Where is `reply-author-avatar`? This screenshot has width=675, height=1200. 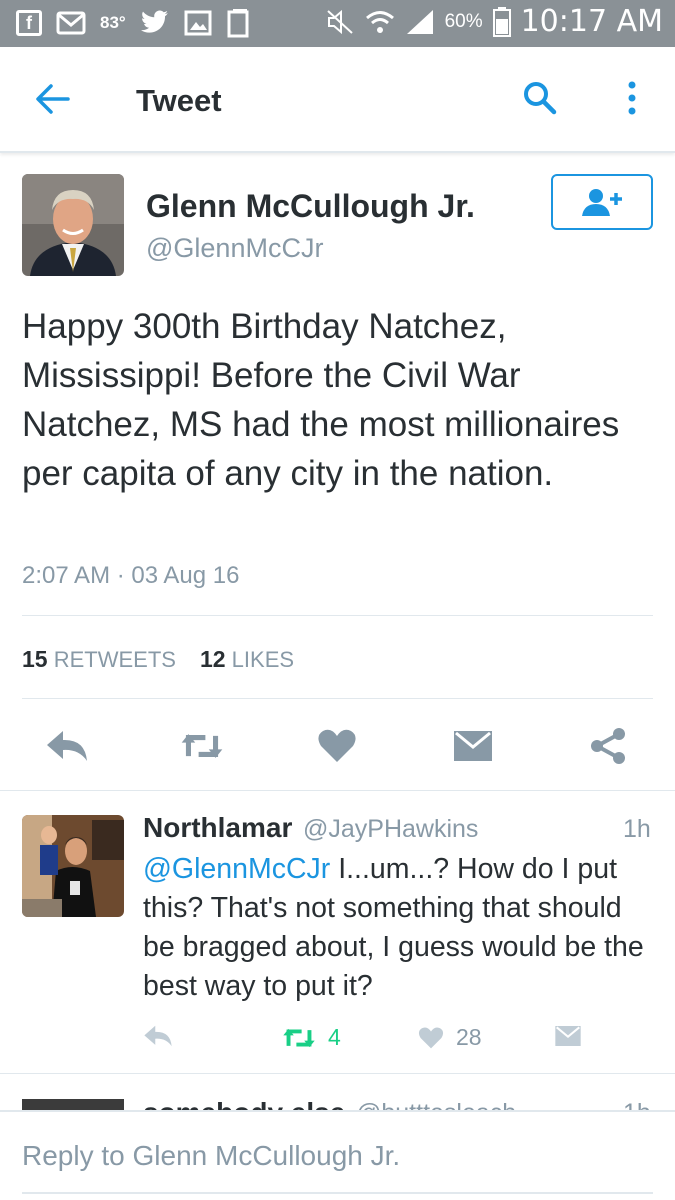
reply-author-avatar is located at coordinates (73, 866).